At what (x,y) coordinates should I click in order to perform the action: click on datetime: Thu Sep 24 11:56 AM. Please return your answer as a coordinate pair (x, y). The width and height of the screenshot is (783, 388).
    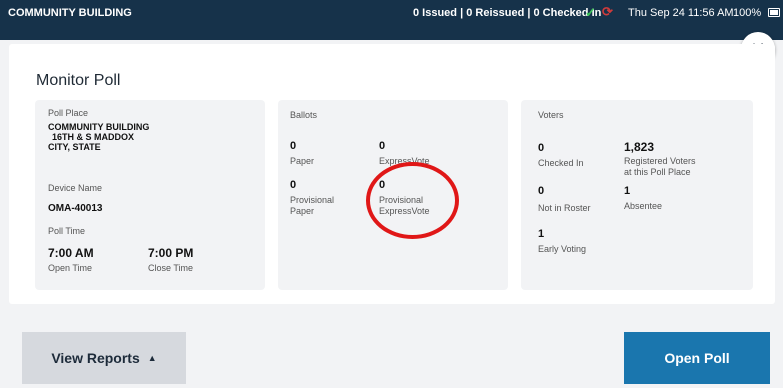
    Looking at the image, I should click on (681, 13).